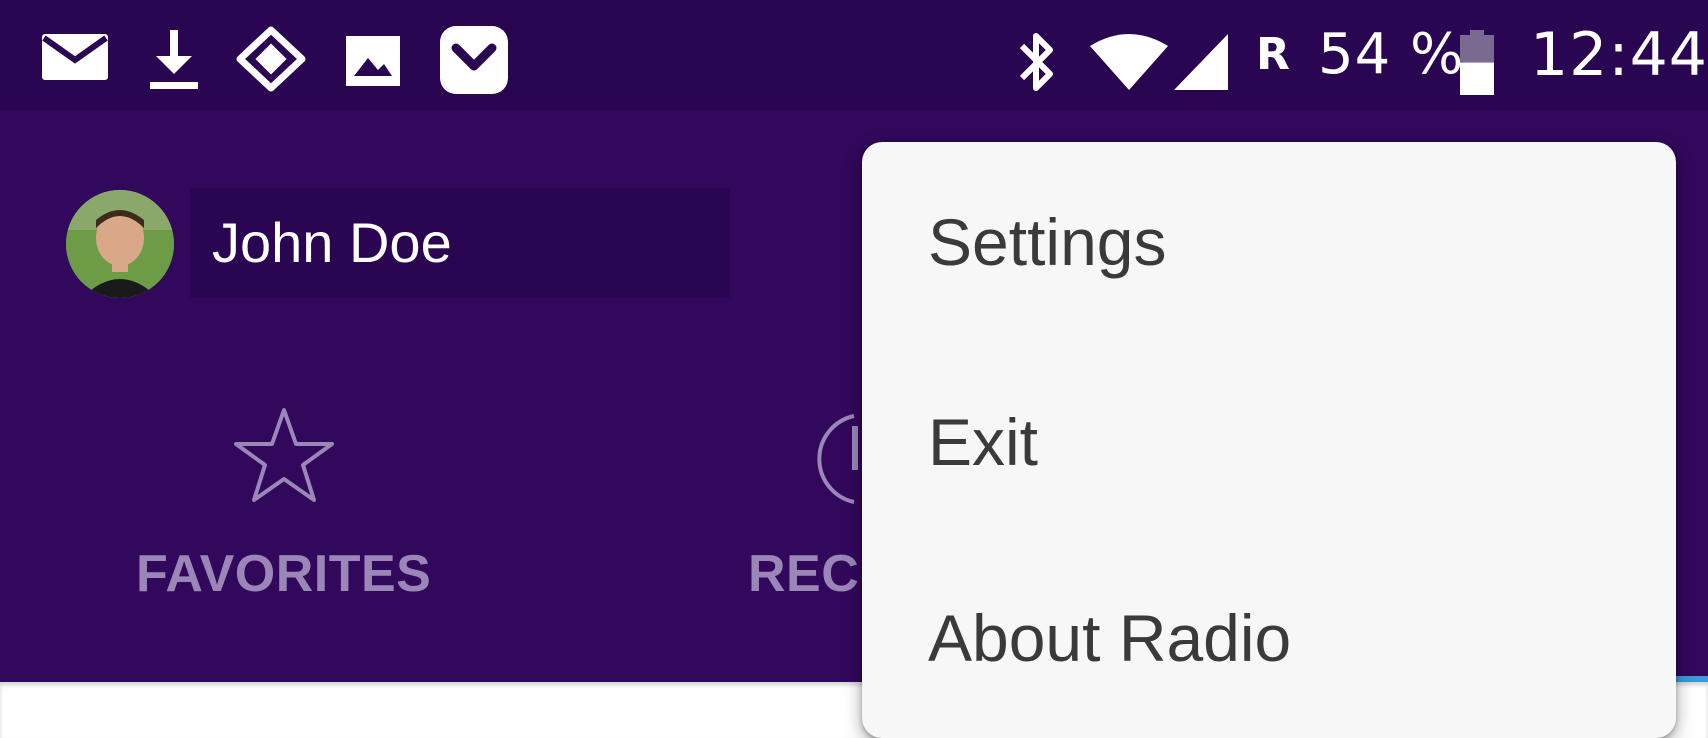  Describe the element at coordinates (174, 59) in the screenshot. I see `download-icon` at that location.